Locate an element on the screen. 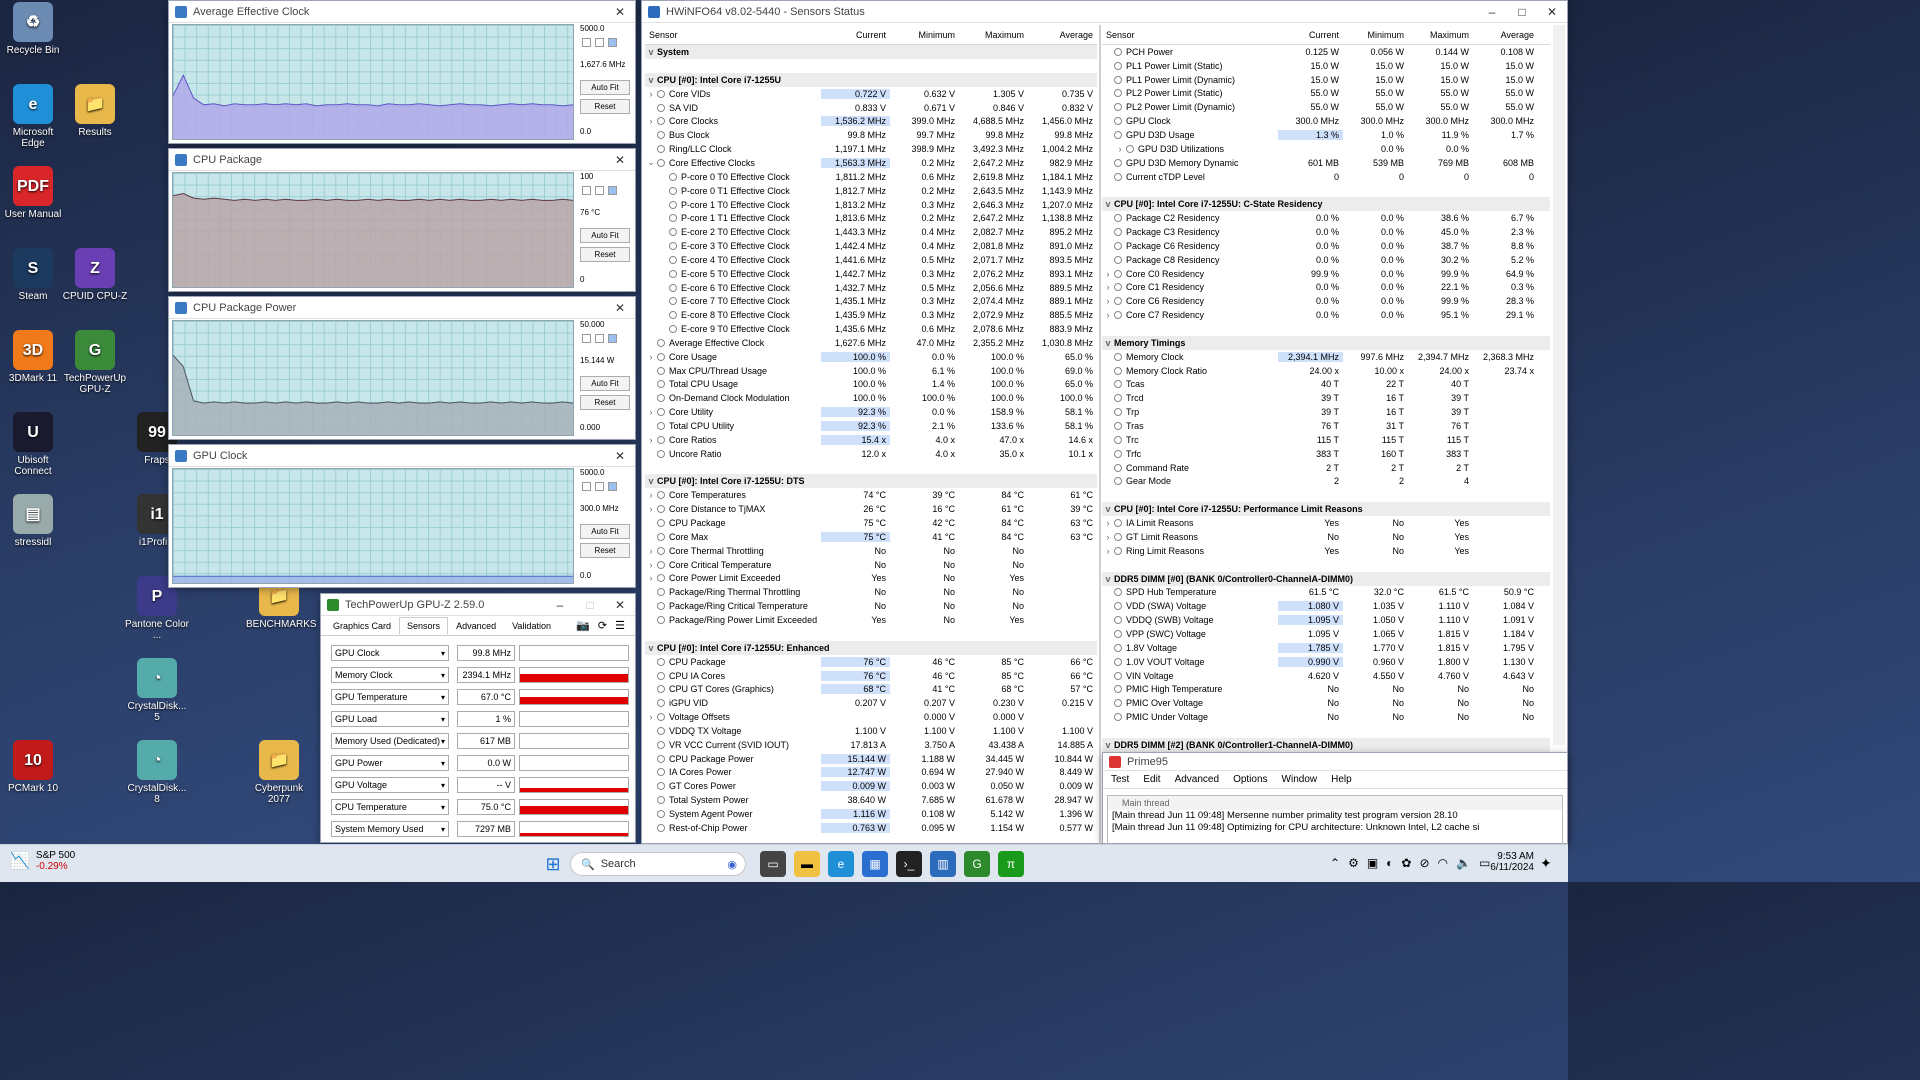  sensor-select: GPU Load is located at coordinates (390, 719).